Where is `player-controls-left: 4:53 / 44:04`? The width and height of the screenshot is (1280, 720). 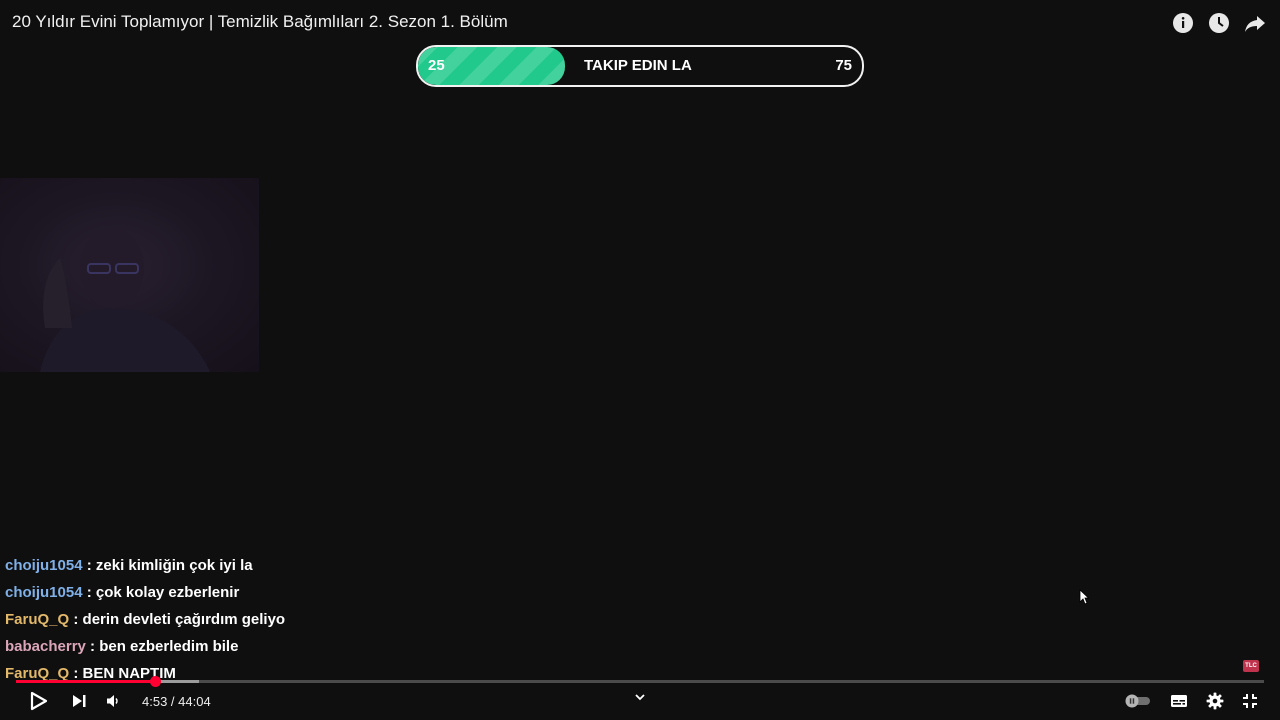 player-controls-left: 4:53 / 44:04 is located at coordinates (118, 701).